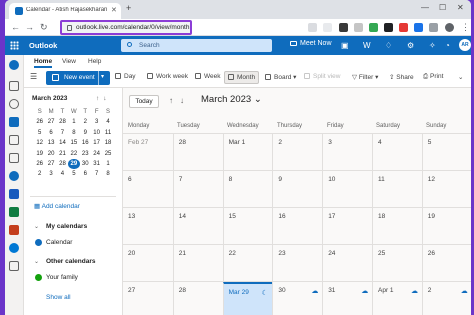 Image resolution: width=474 pixels, height=315 pixels. I want to click on other-calendars-heading: Other calendars, so click(71, 261).